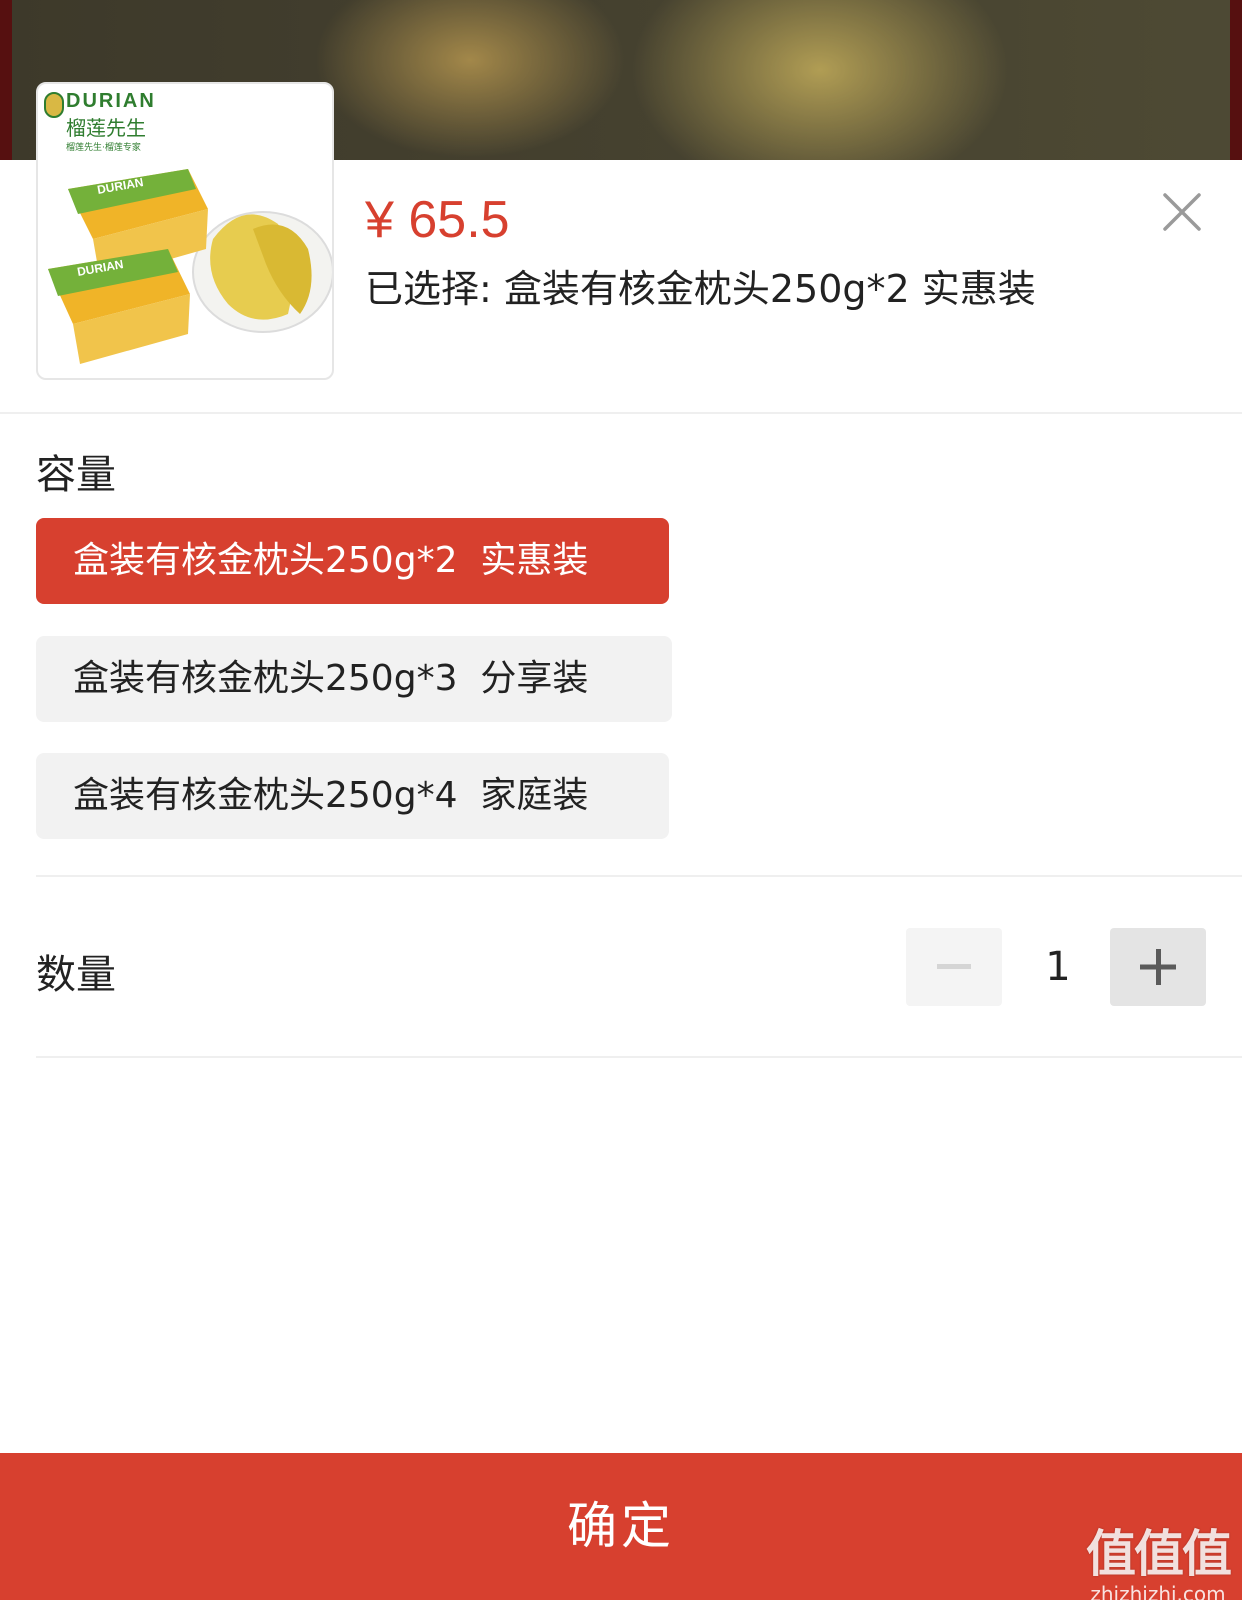 Image resolution: width=1242 pixels, height=1606 pixels. Describe the element at coordinates (1159, 1554) in the screenshot. I see `watermark-logo-text: 值值值` at that location.